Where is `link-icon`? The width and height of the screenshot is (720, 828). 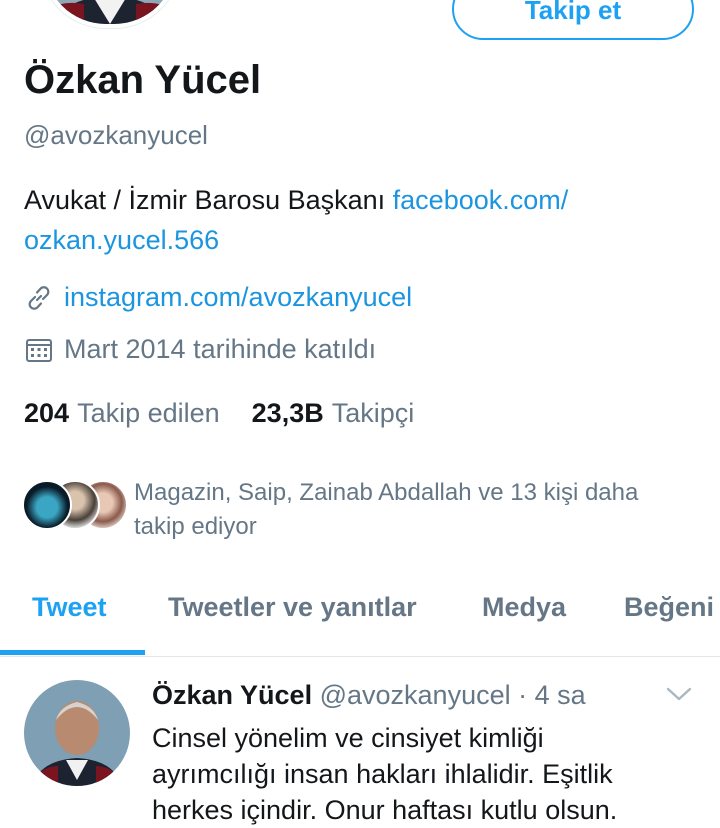
link-icon is located at coordinates (39, 297).